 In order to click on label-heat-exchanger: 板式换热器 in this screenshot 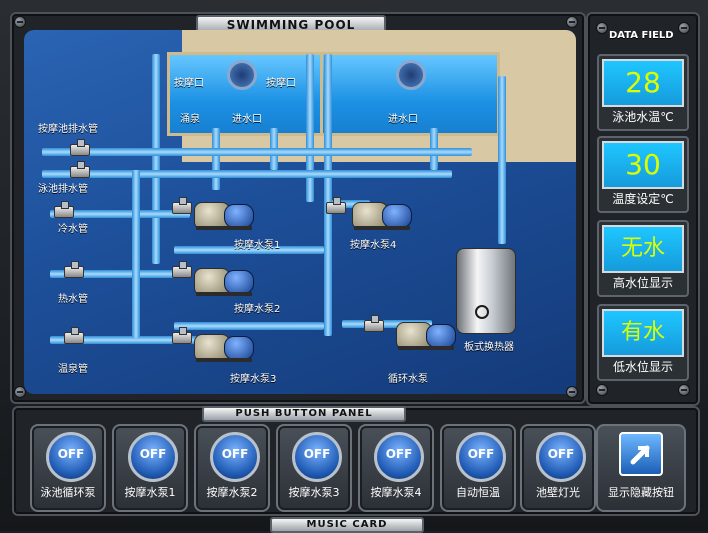, I will do `click(489, 347)`.